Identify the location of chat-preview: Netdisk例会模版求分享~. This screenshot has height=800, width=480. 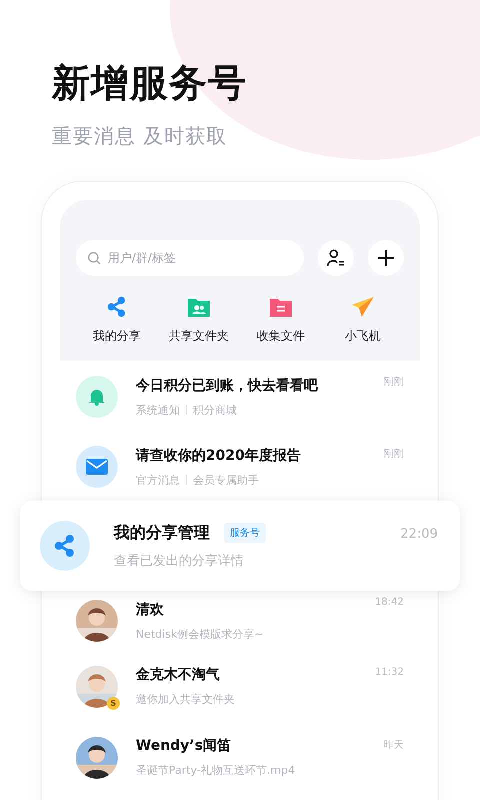
(200, 634).